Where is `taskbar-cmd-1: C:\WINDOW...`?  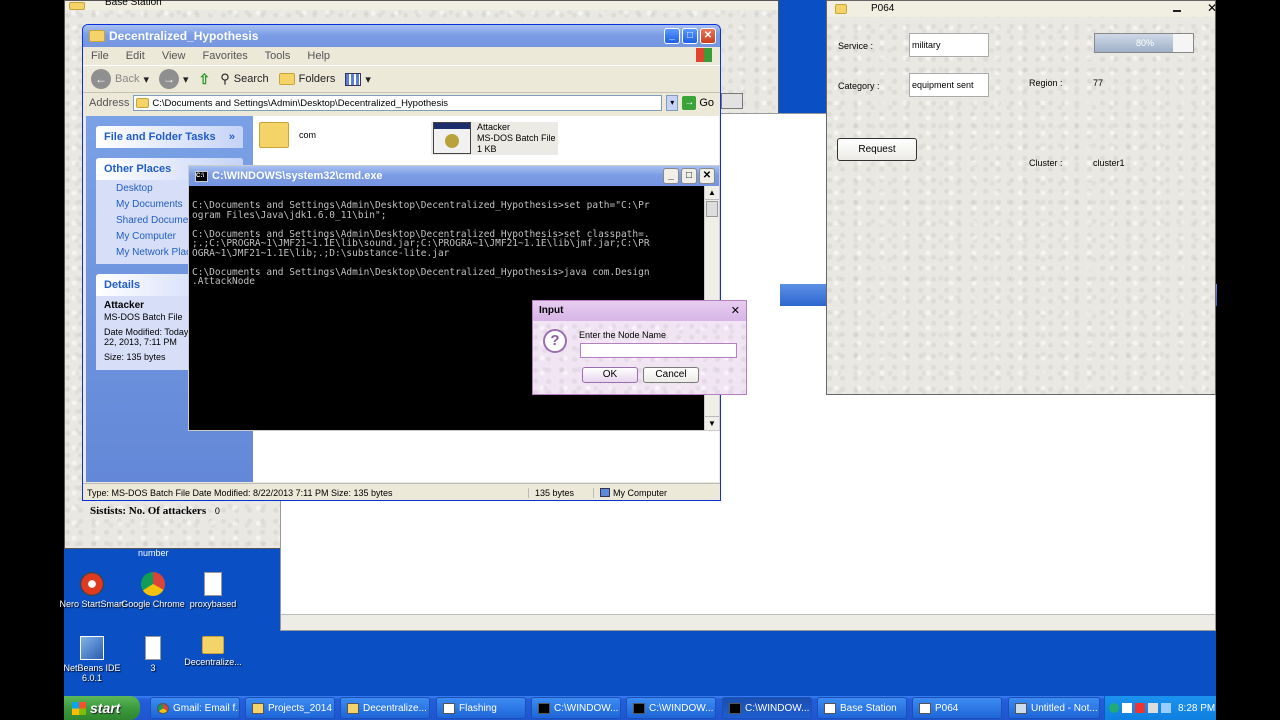
taskbar-cmd-1: C:\WINDOW... is located at coordinates (576, 708).